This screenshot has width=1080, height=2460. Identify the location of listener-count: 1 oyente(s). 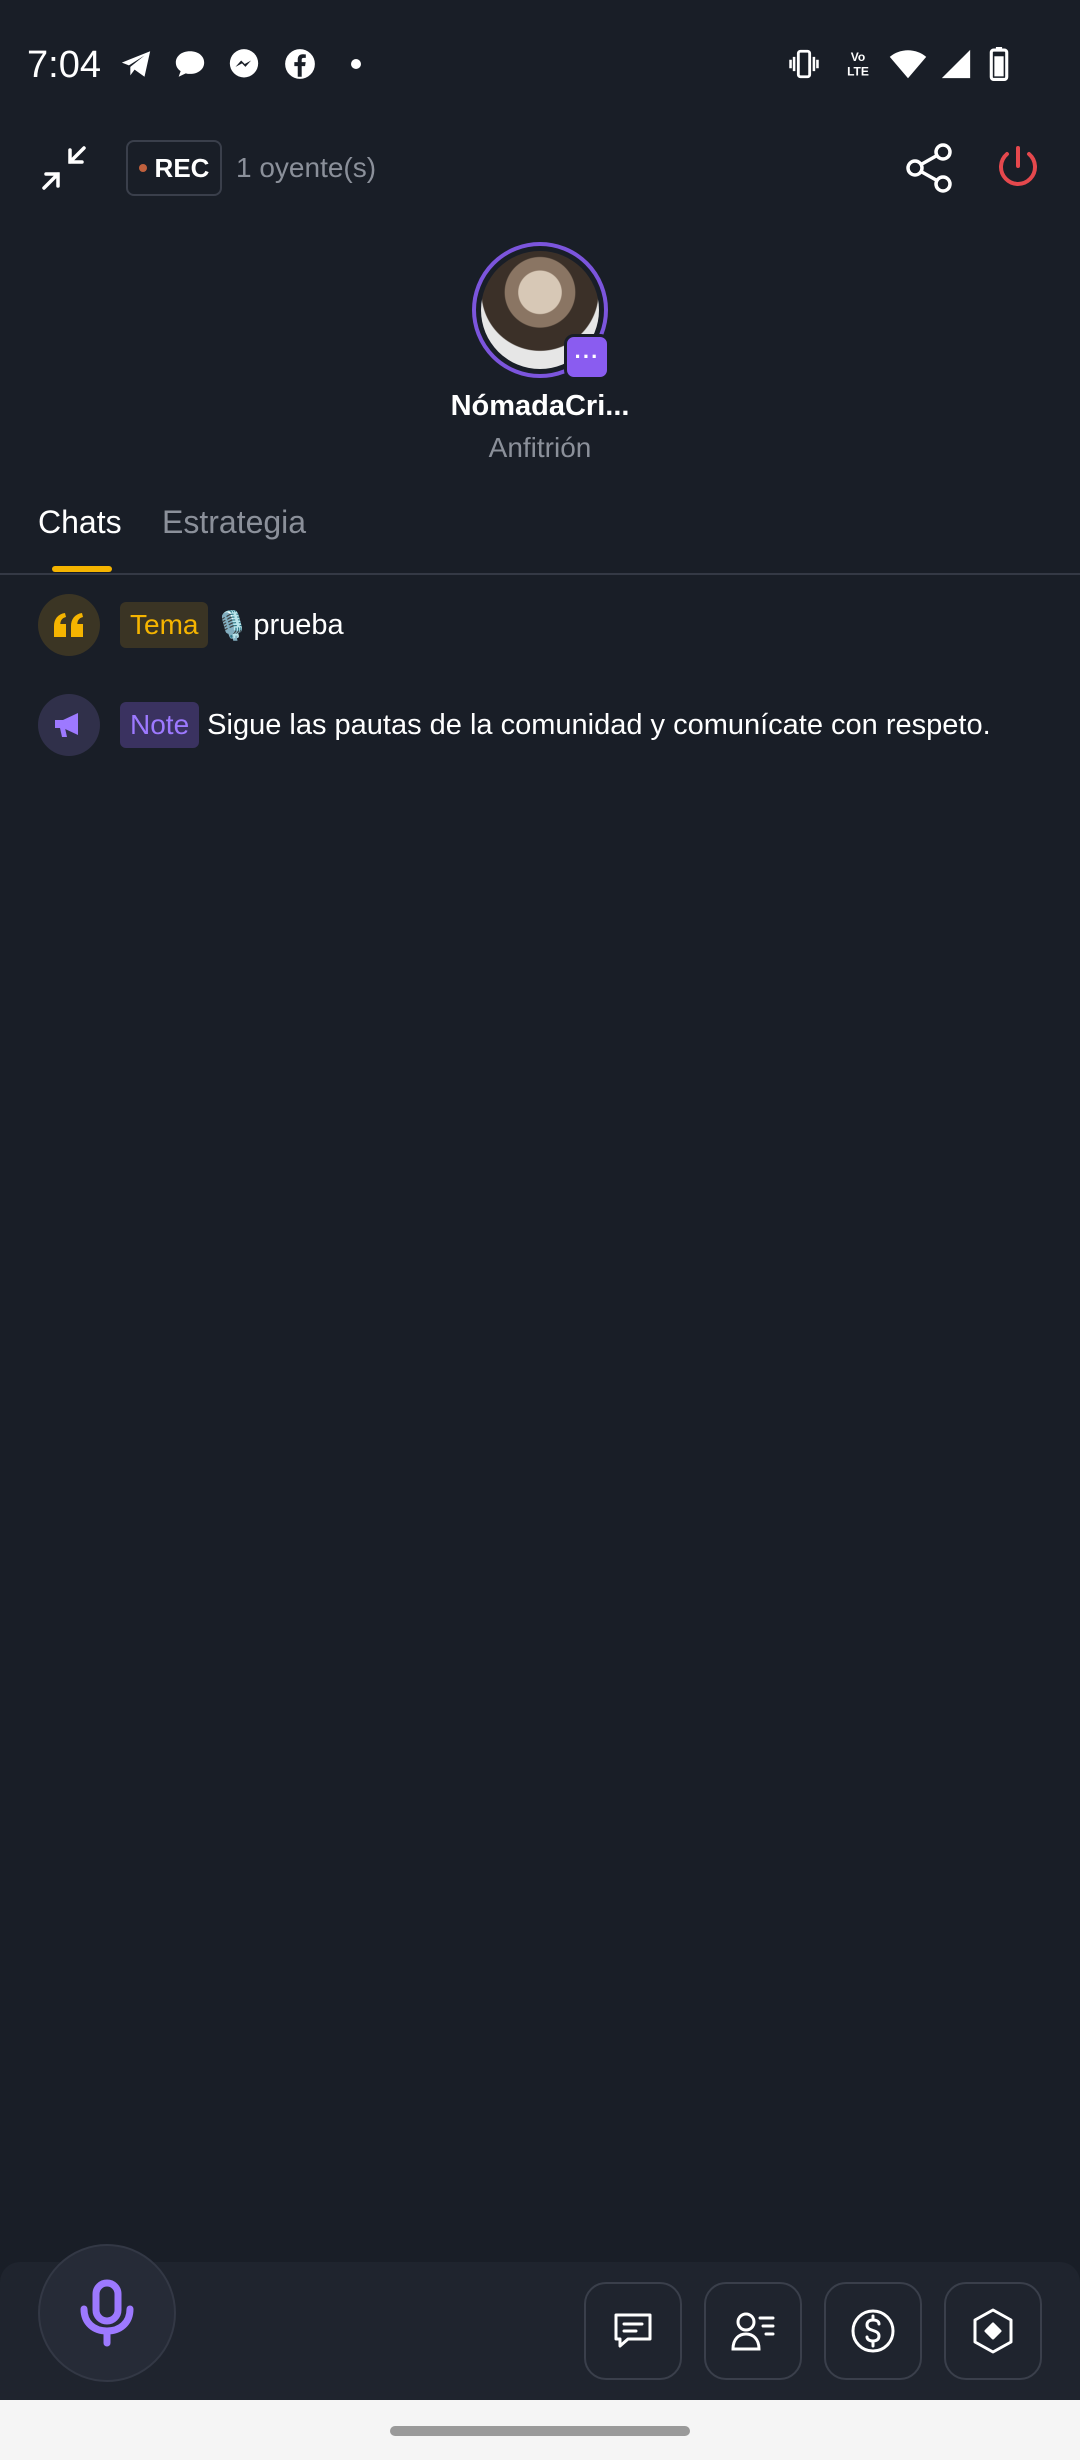
(306, 168).